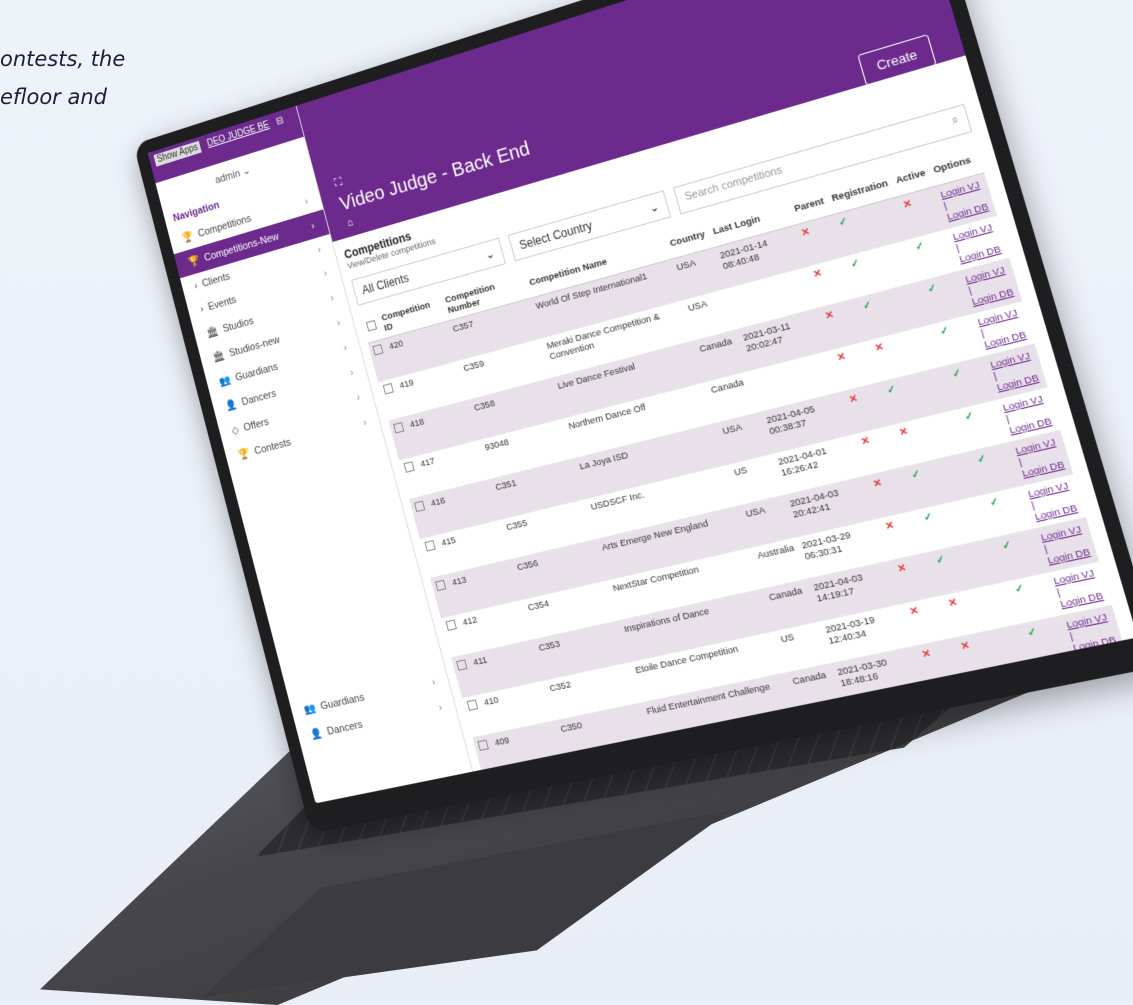 The width and height of the screenshot is (1133, 1005). What do you see at coordinates (1092, 632) in the screenshot?
I see `cell-options: Login VJ | Login DB` at bounding box center [1092, 632].